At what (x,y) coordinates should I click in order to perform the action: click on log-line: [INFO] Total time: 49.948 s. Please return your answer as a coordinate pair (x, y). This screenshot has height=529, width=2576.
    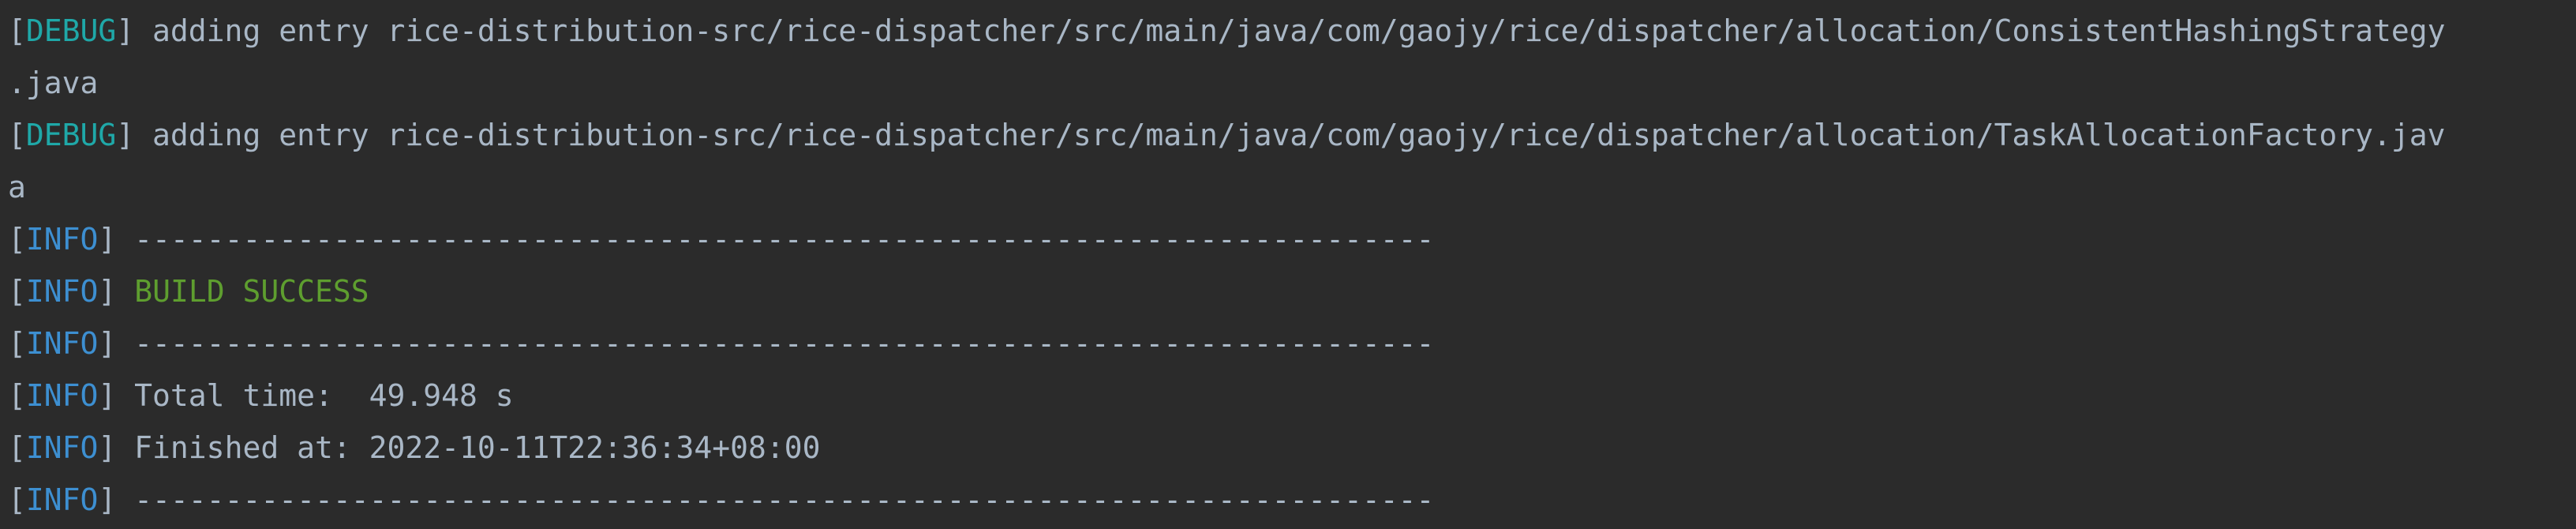
    Looking at the image, I should click on (261, 396).